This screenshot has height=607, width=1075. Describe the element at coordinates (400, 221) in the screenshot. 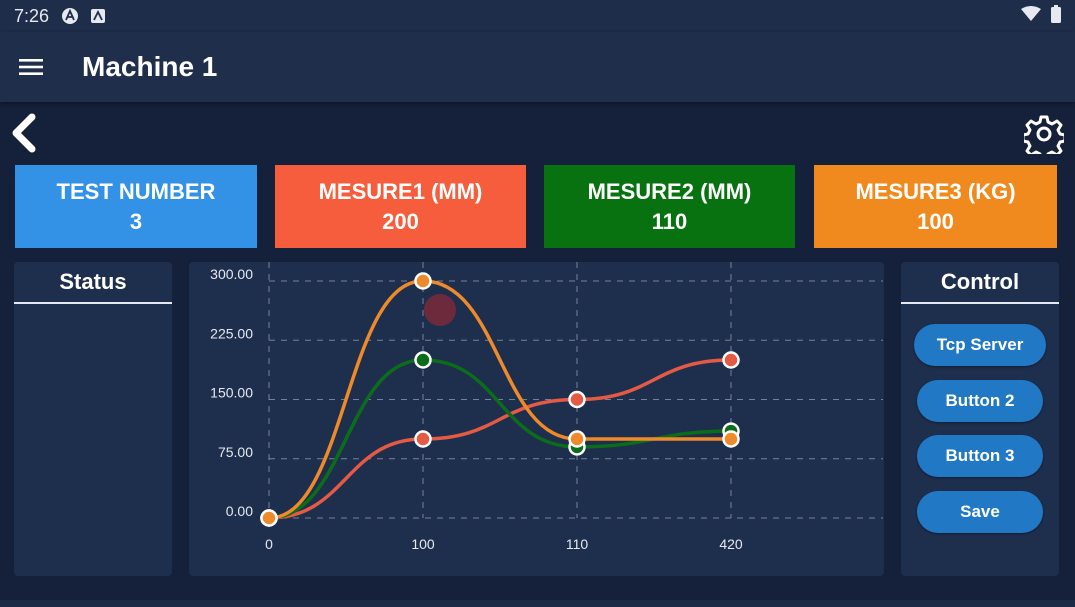

I see `card-value: 200` at that location.